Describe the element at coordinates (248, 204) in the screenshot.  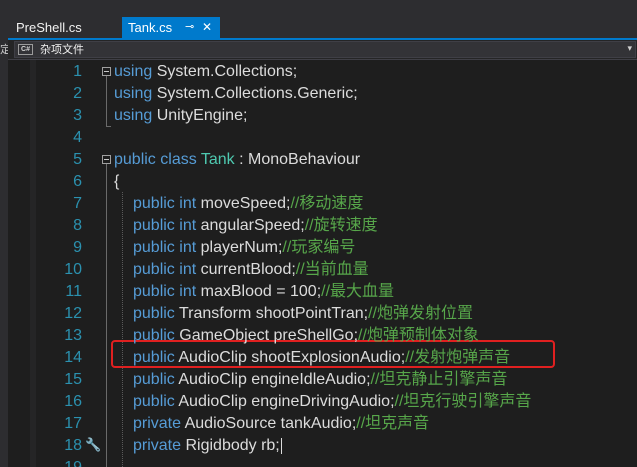
I see `code-text: public int moveSpeed;//移动速度` at that location.